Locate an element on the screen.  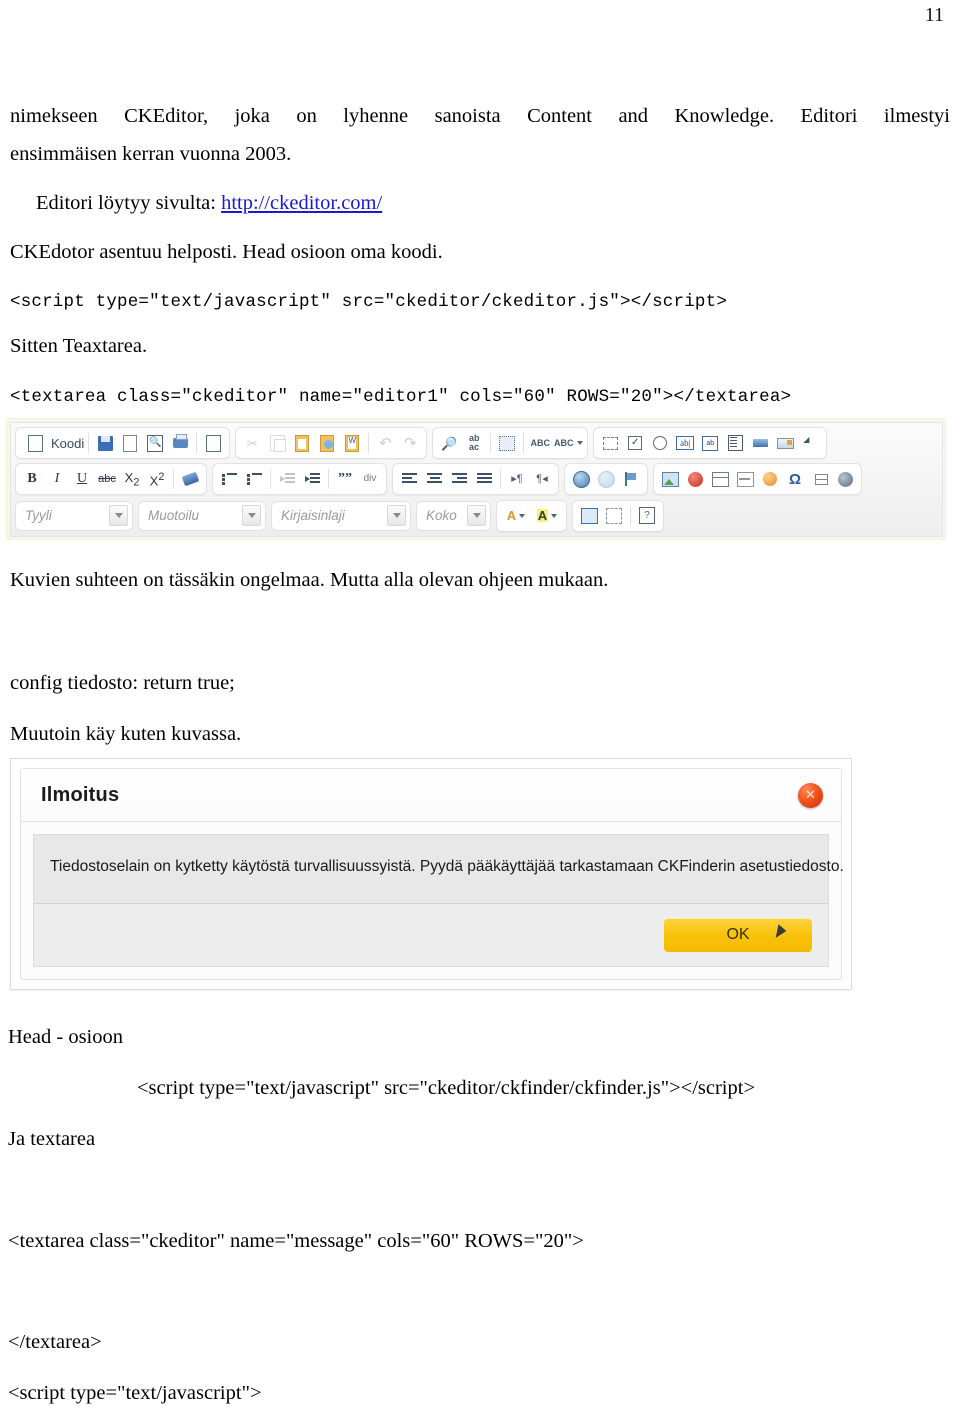
anchor-icon is located at coordinates (631, 479).